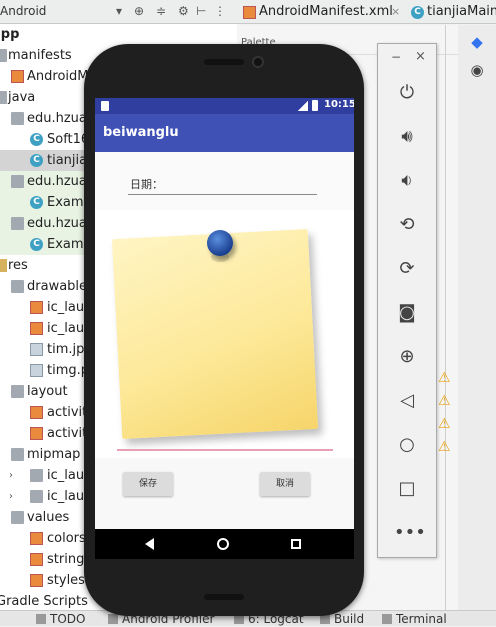 The width and height of the screenshot is (496, 627). Describe the element at coordinates (47, 391) in the screenshot. I see `tree-item-label: layout` at that location.